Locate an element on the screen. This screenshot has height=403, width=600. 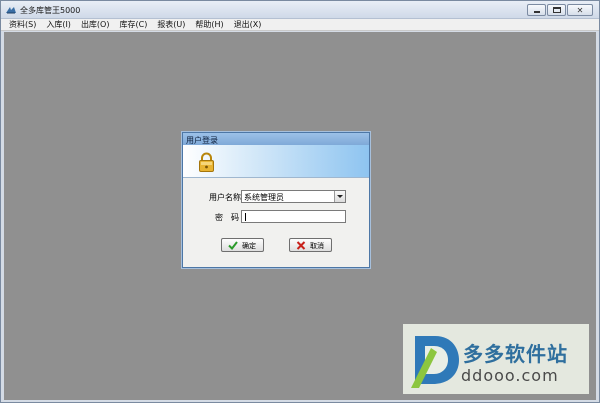
menu-item-stock-out: 出库(O) is located at coordinates (95, 24).